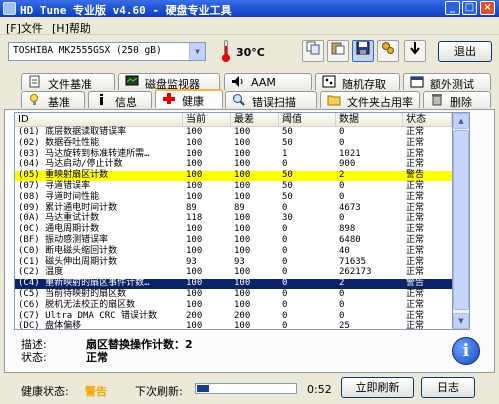 The image size is (499, 404). I want to click on tab-extra-tests: 额外测试, so click(447, 82).